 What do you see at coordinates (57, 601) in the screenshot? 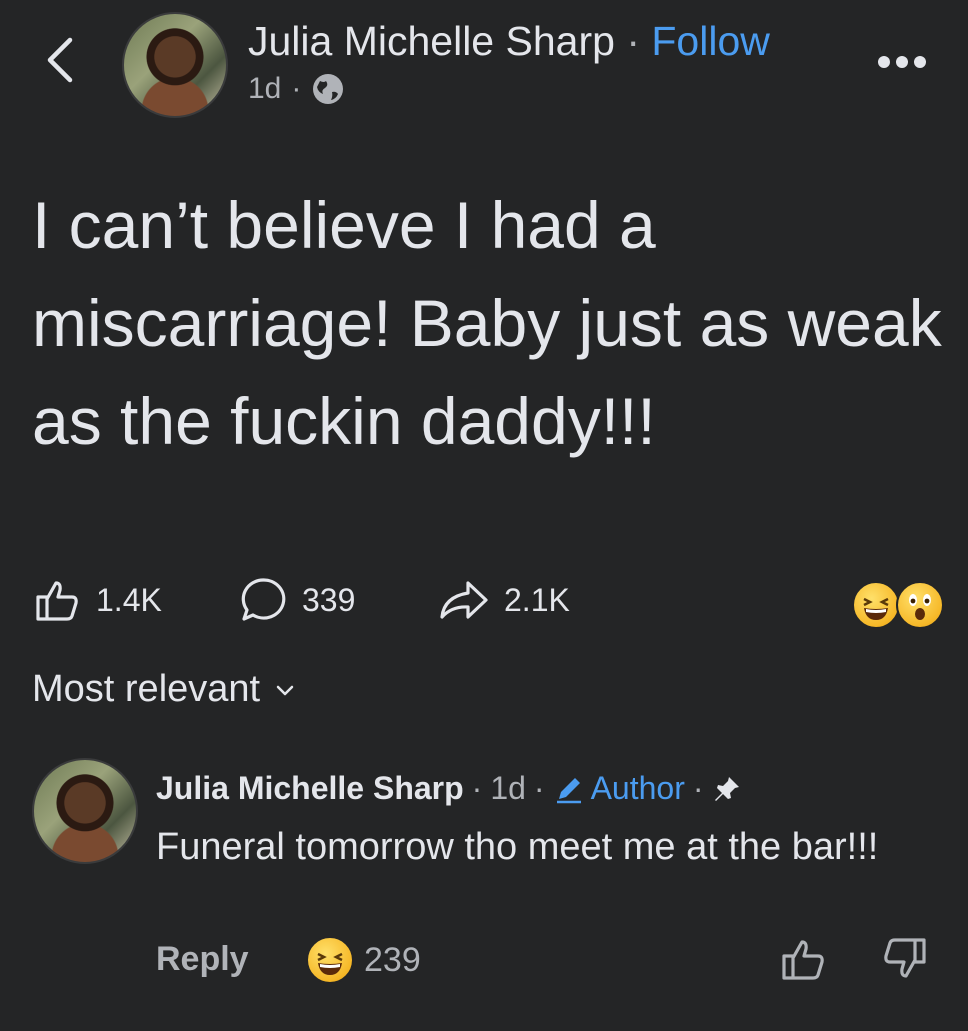
I see `like-icon` at bounding box center [57, 601].